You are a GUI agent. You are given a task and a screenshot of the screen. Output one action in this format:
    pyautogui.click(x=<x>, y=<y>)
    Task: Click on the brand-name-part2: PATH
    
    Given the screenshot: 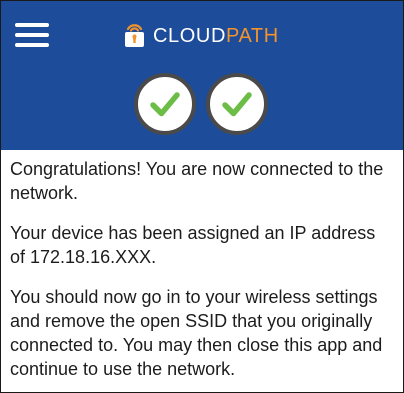 What is the action you would take?
    pyautogui.click(x=252, y=36)
    